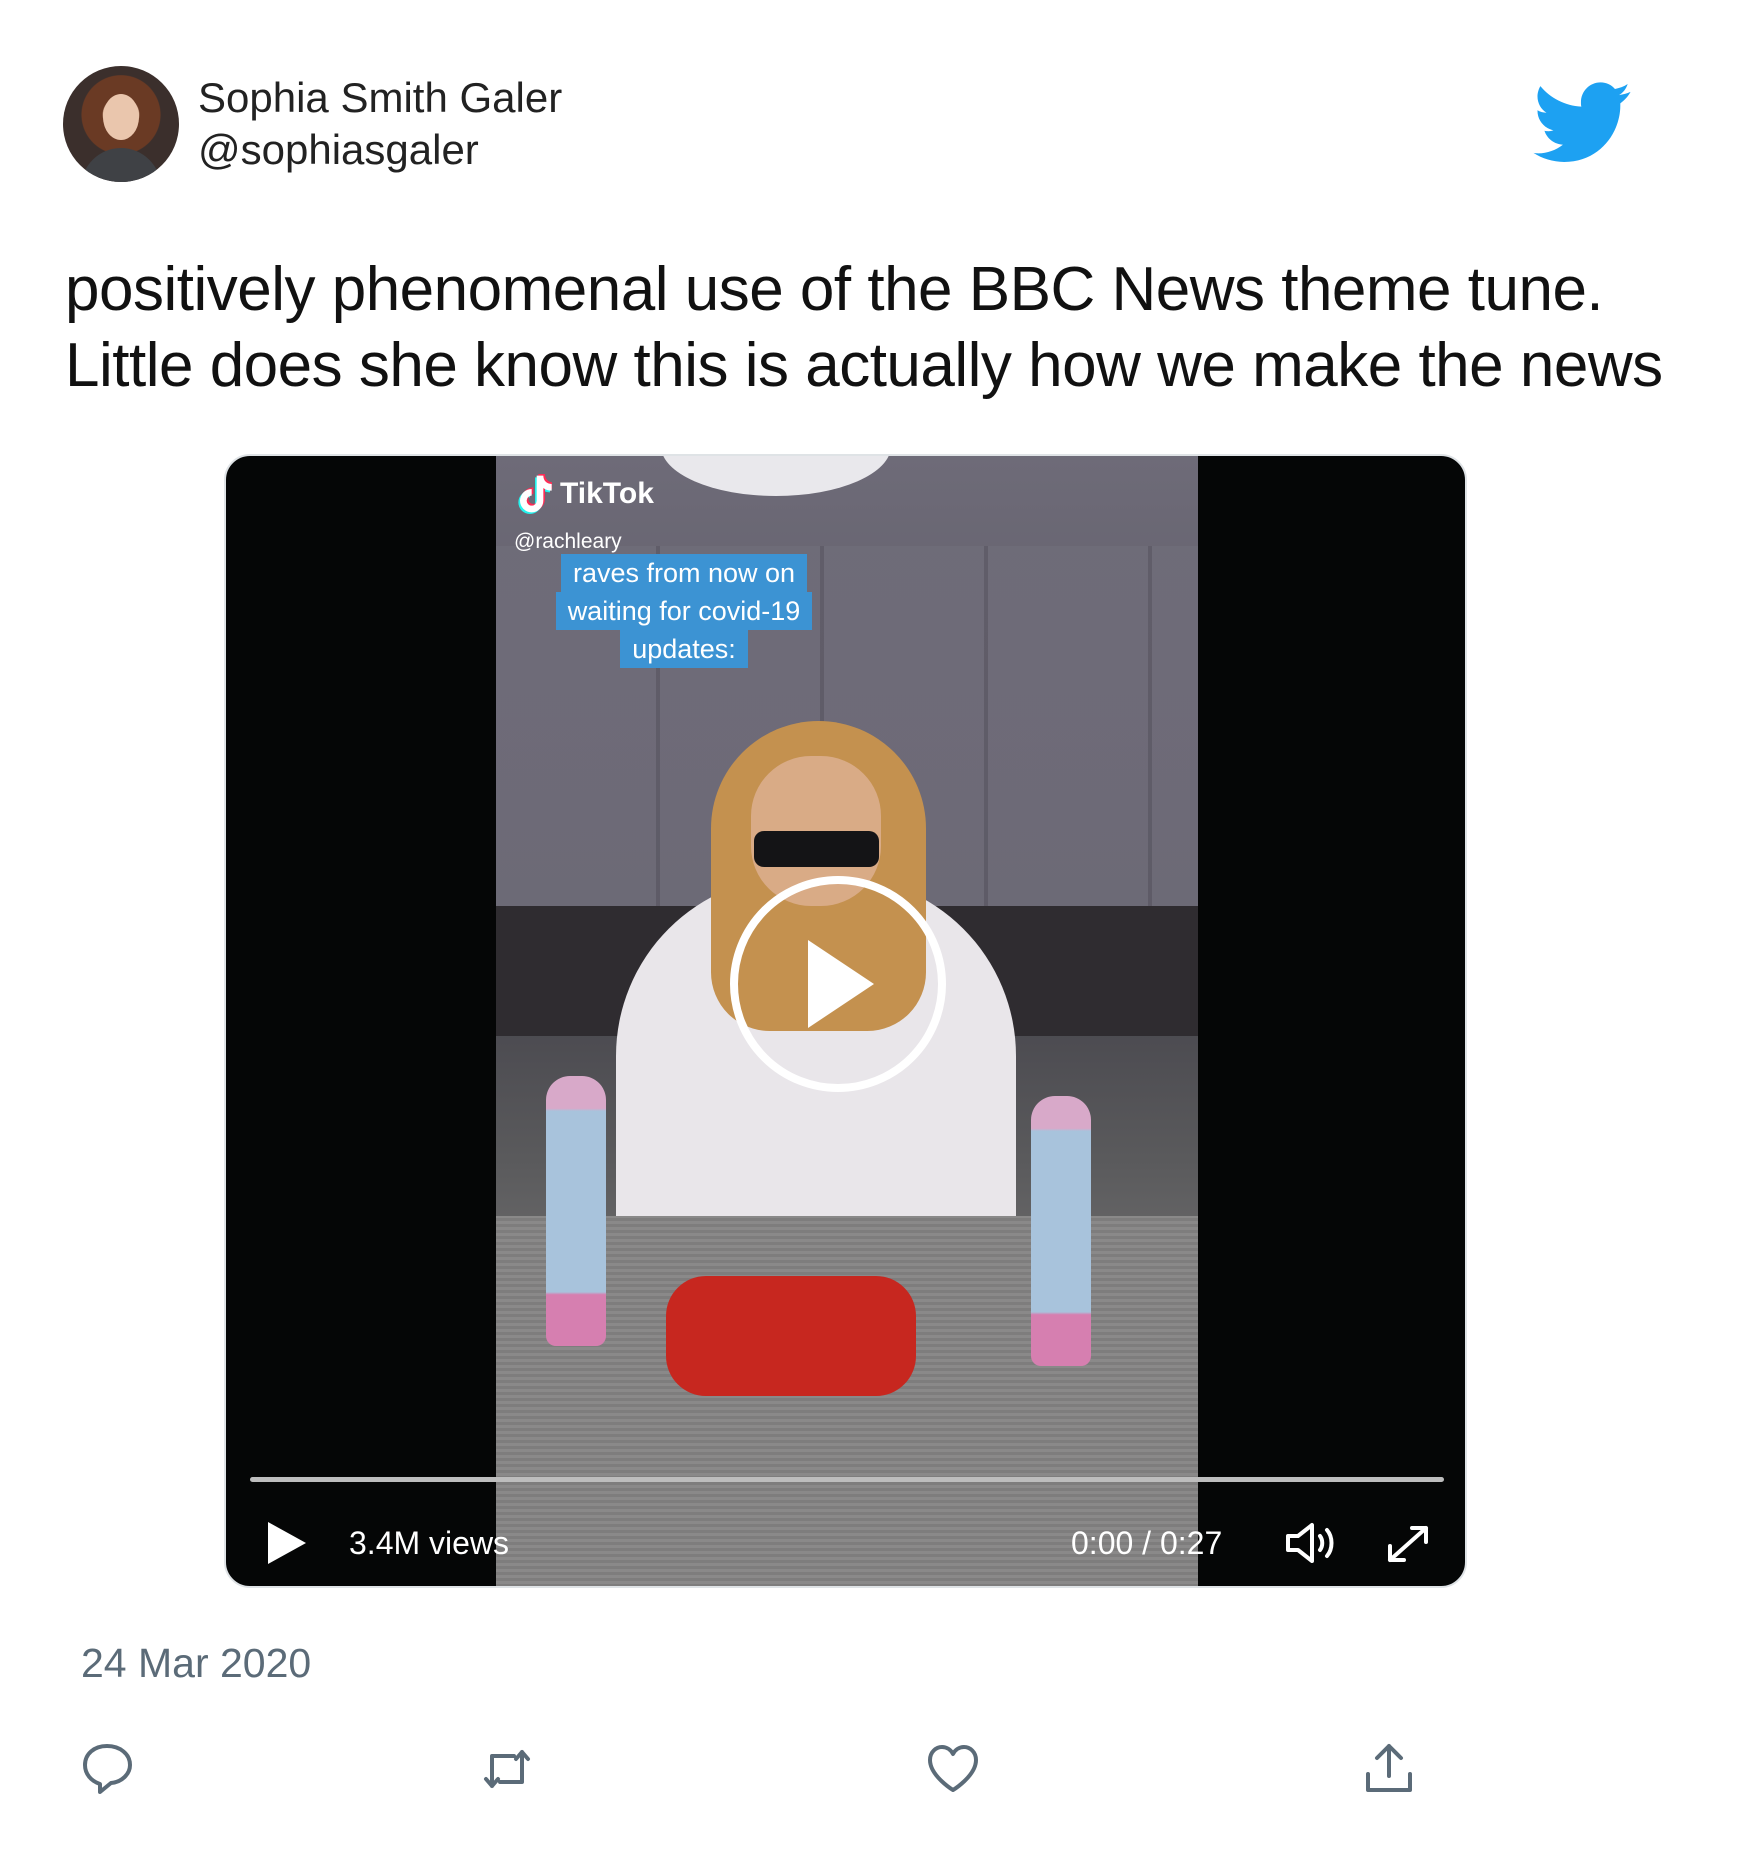 The height and width of the screenshot is (1864, 1742). Describe the element at coordinates (847, 1479) in the screenshot. I see `video-progress-bar` at that location.